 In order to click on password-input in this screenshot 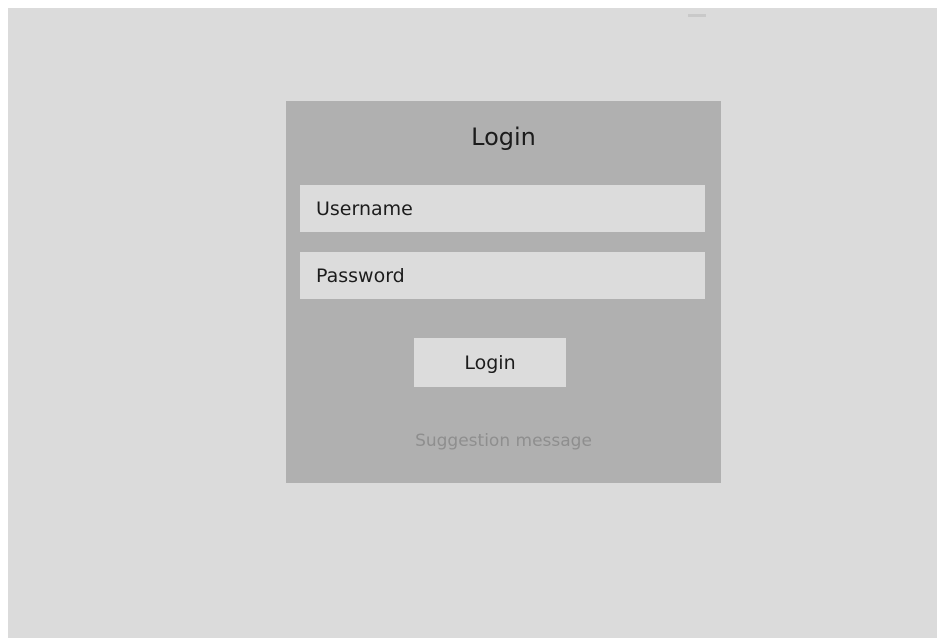, I will do `click(502, 275)`.